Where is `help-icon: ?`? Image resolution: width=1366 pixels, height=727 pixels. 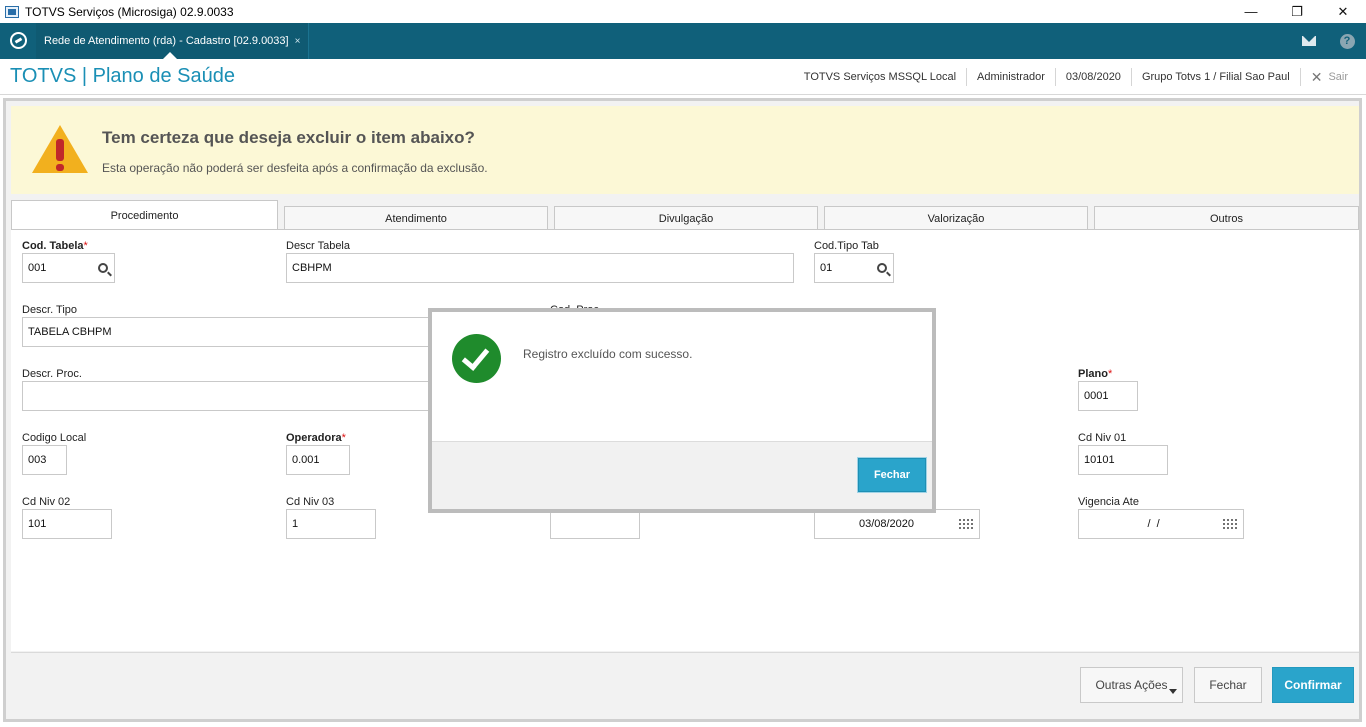 help-icon: ? is located at coordinates (1347, 41).